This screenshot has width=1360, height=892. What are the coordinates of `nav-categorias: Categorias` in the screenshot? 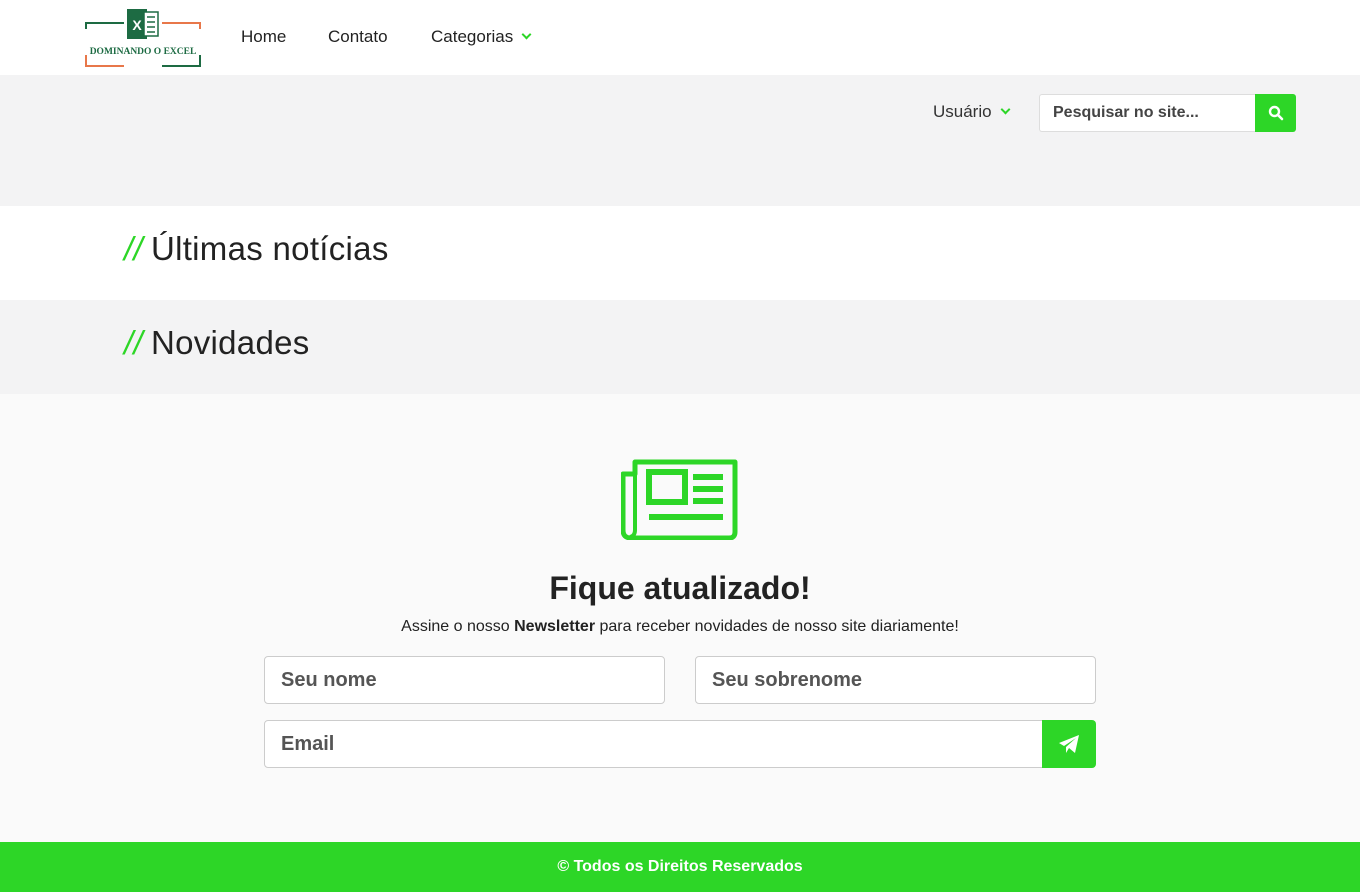 It's located at (481, 37).